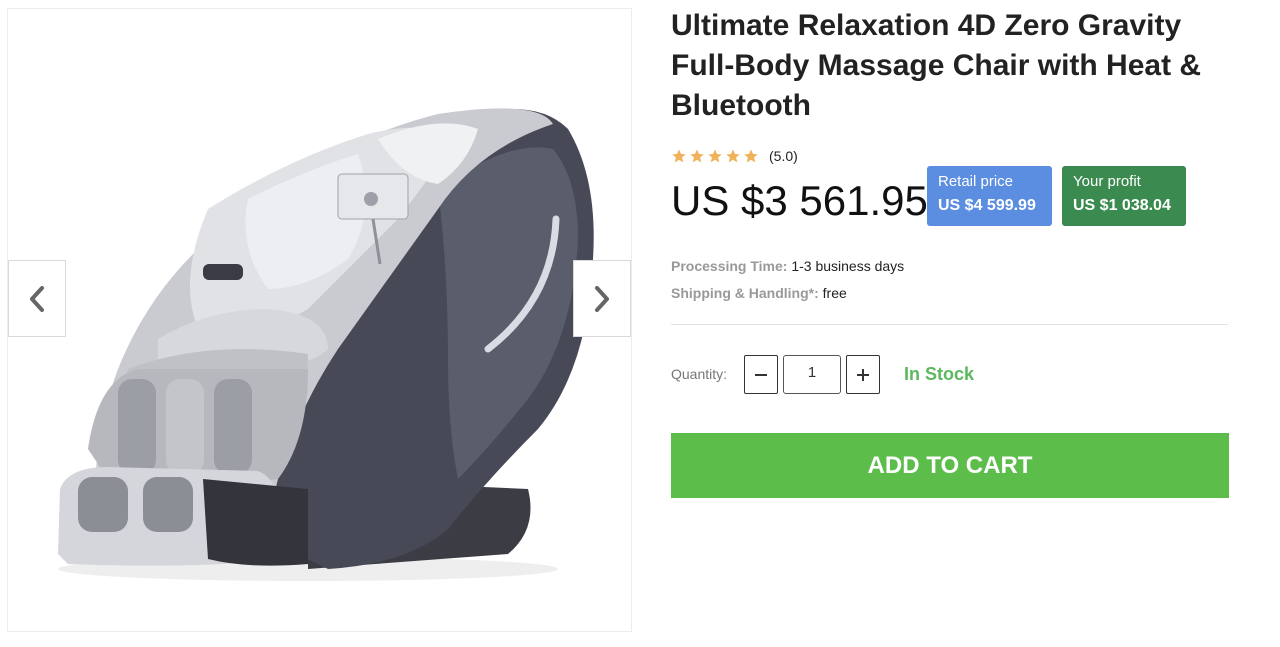  Describe the element at coordinates (799, 200) in the screenshot. I see `product-price: US $3 561.95` at that location.